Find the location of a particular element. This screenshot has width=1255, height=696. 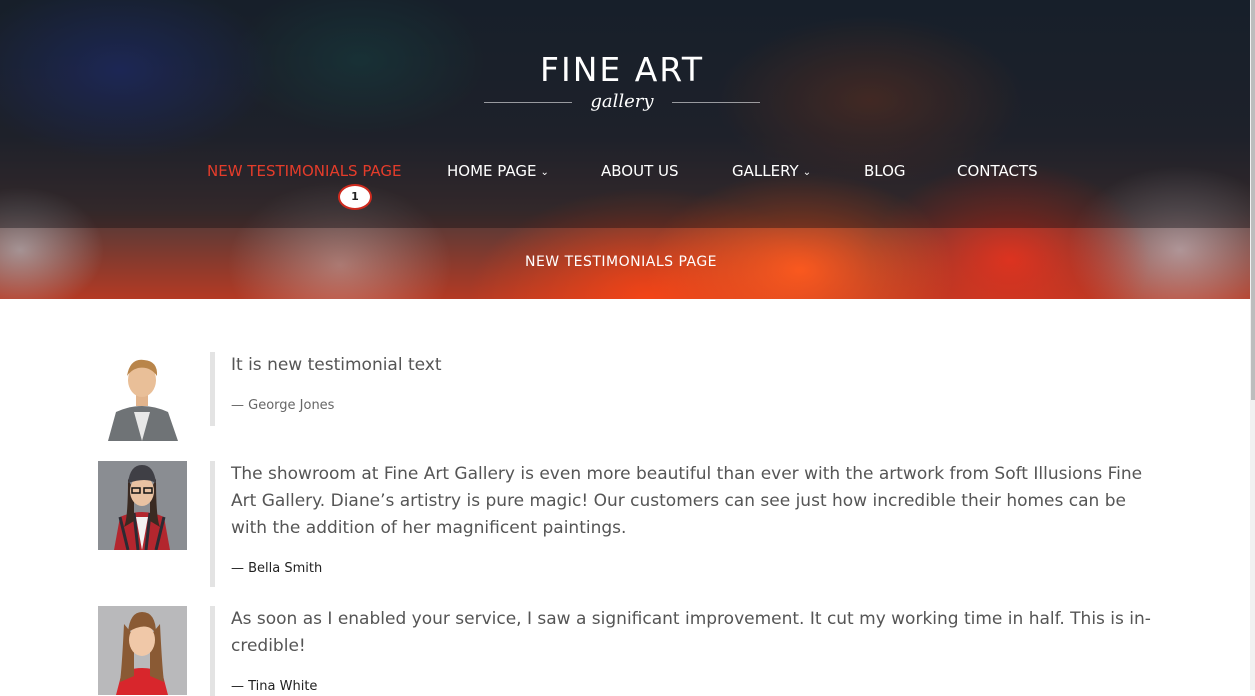

scrollbar-thumb is located at coordinates (1253, 200).